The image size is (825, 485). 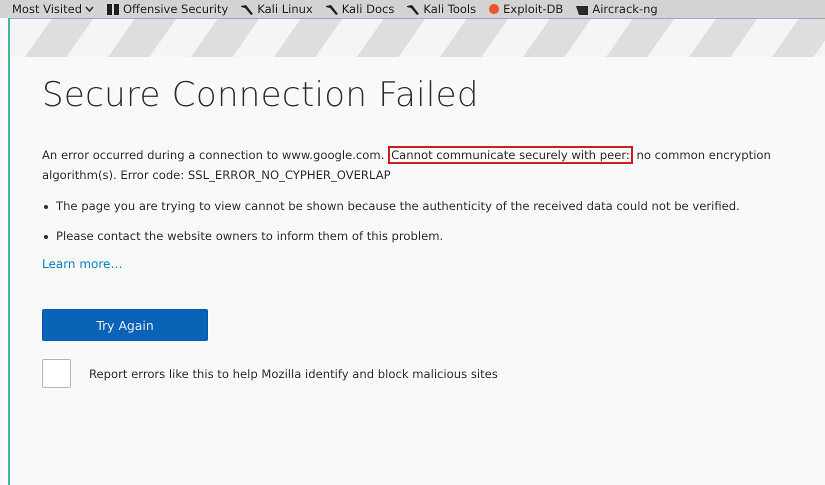 What do you see at coordinates (175, 9) in the screenshot?
I see `bookmark-link: Offensive Security` at bounding box center [175, 9].